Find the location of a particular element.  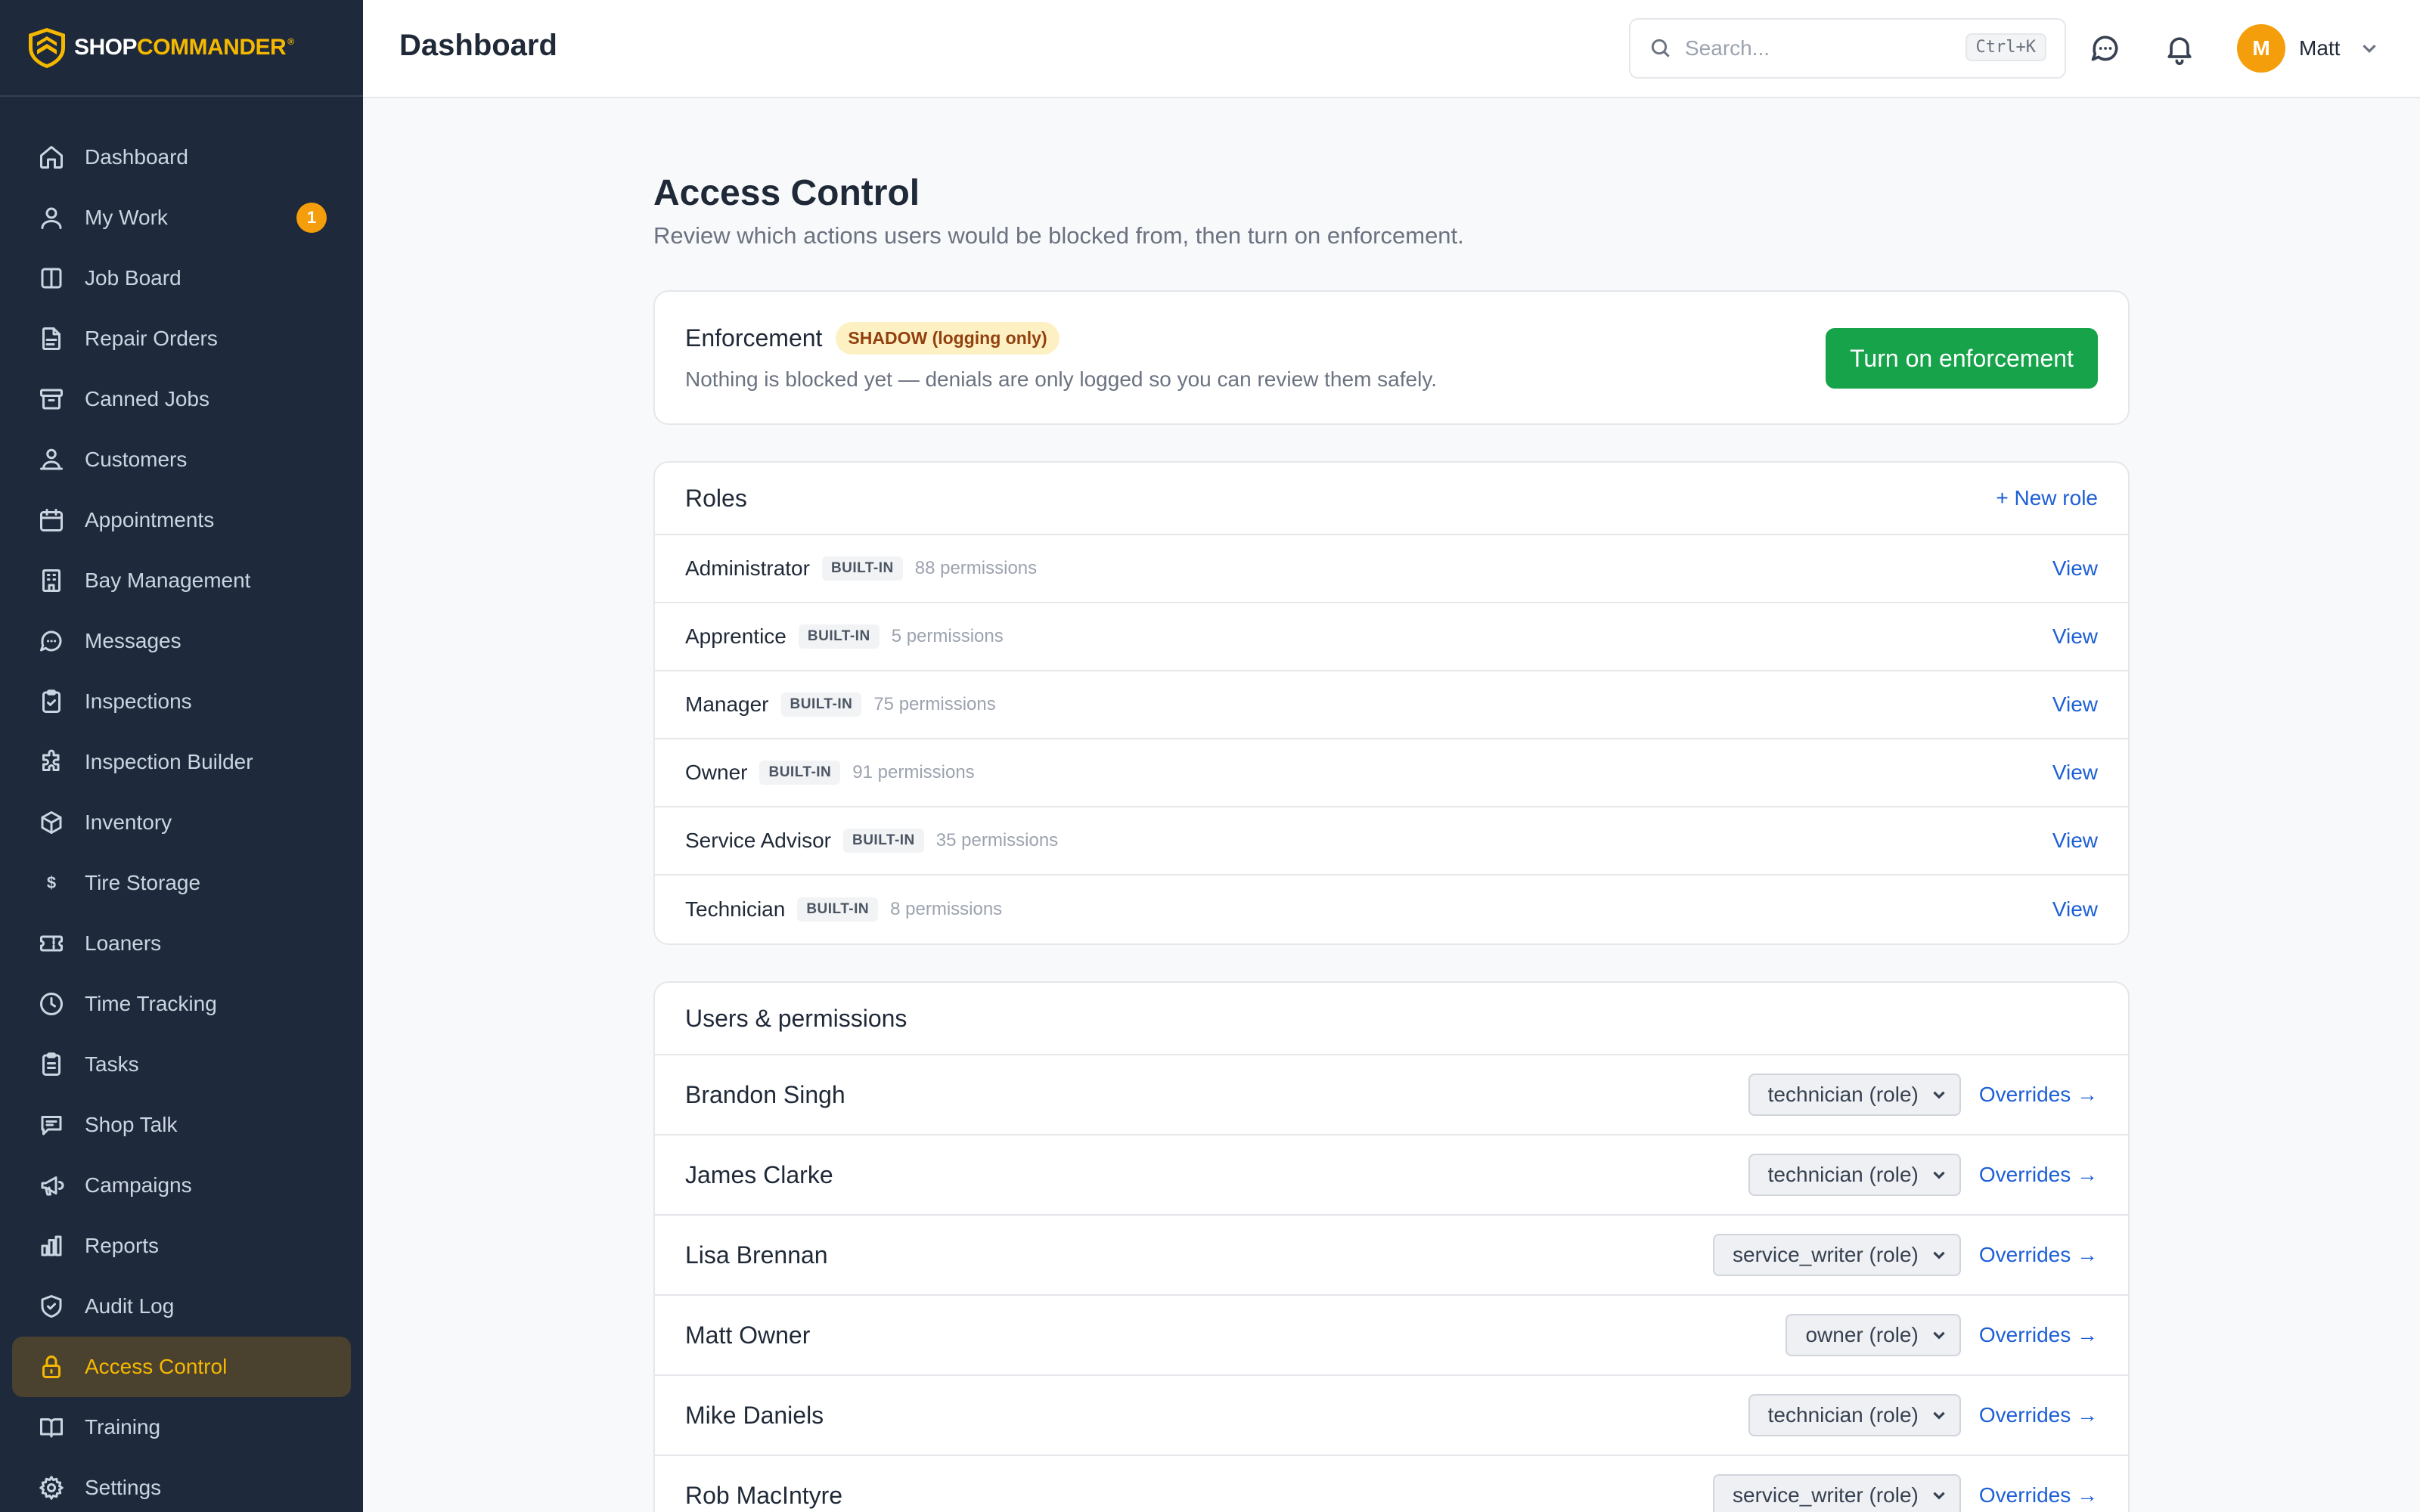

calendar-icon is located at coordinates (51, 520).